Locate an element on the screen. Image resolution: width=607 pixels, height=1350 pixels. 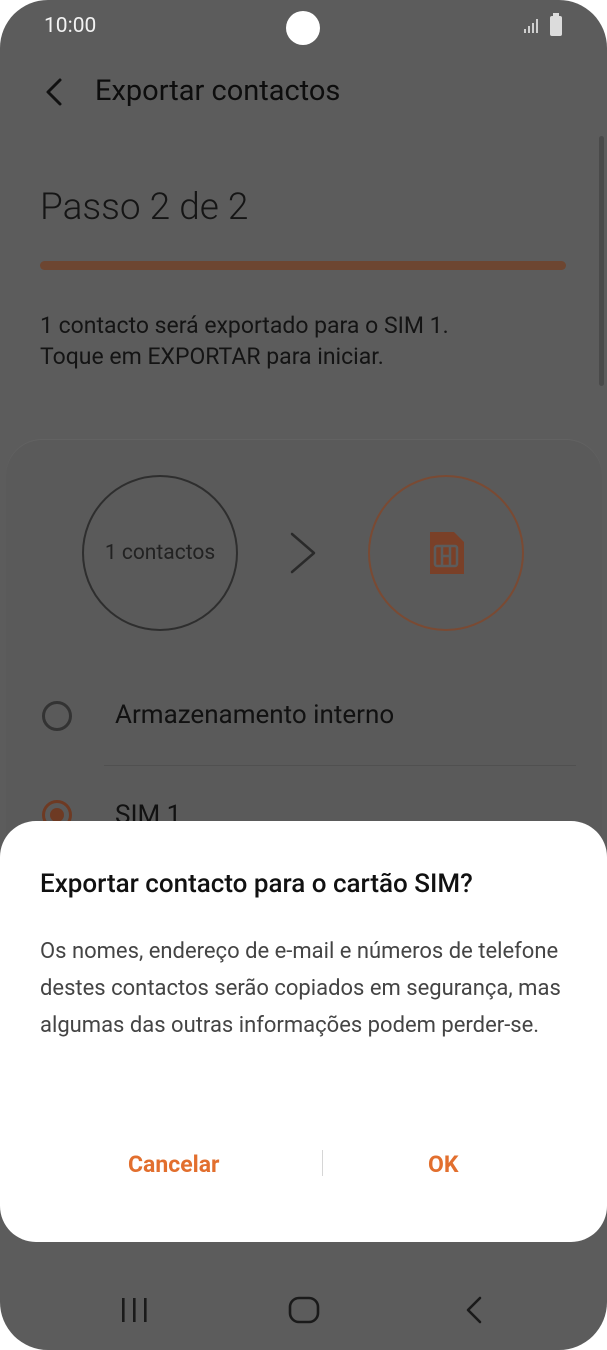
step-progress-bar is located at coordinates (303, 265).